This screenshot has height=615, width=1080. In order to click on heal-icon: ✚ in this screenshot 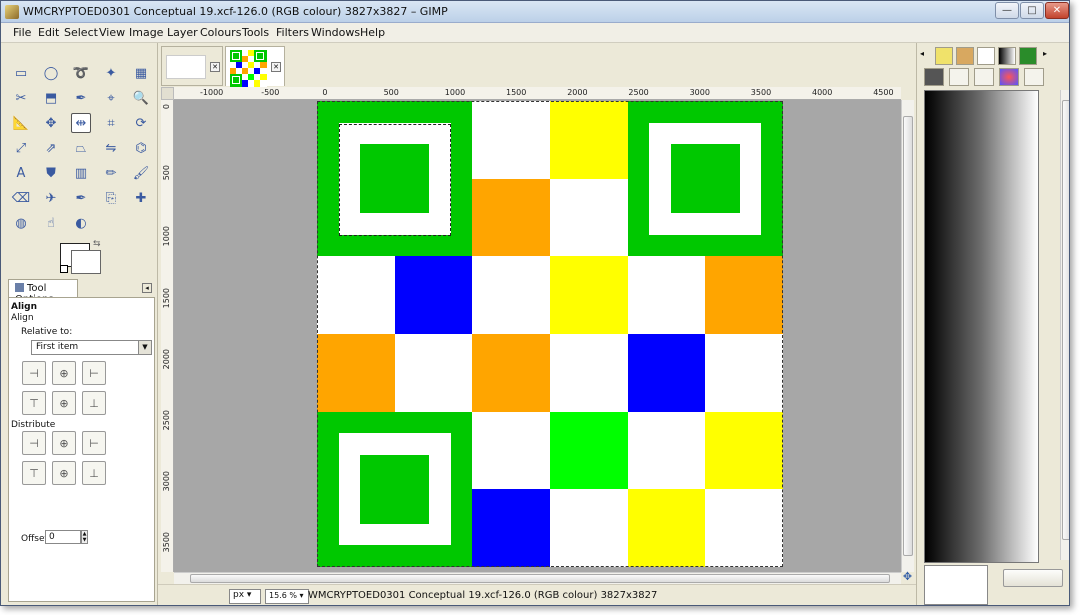, I will do `click(141, 198)`.